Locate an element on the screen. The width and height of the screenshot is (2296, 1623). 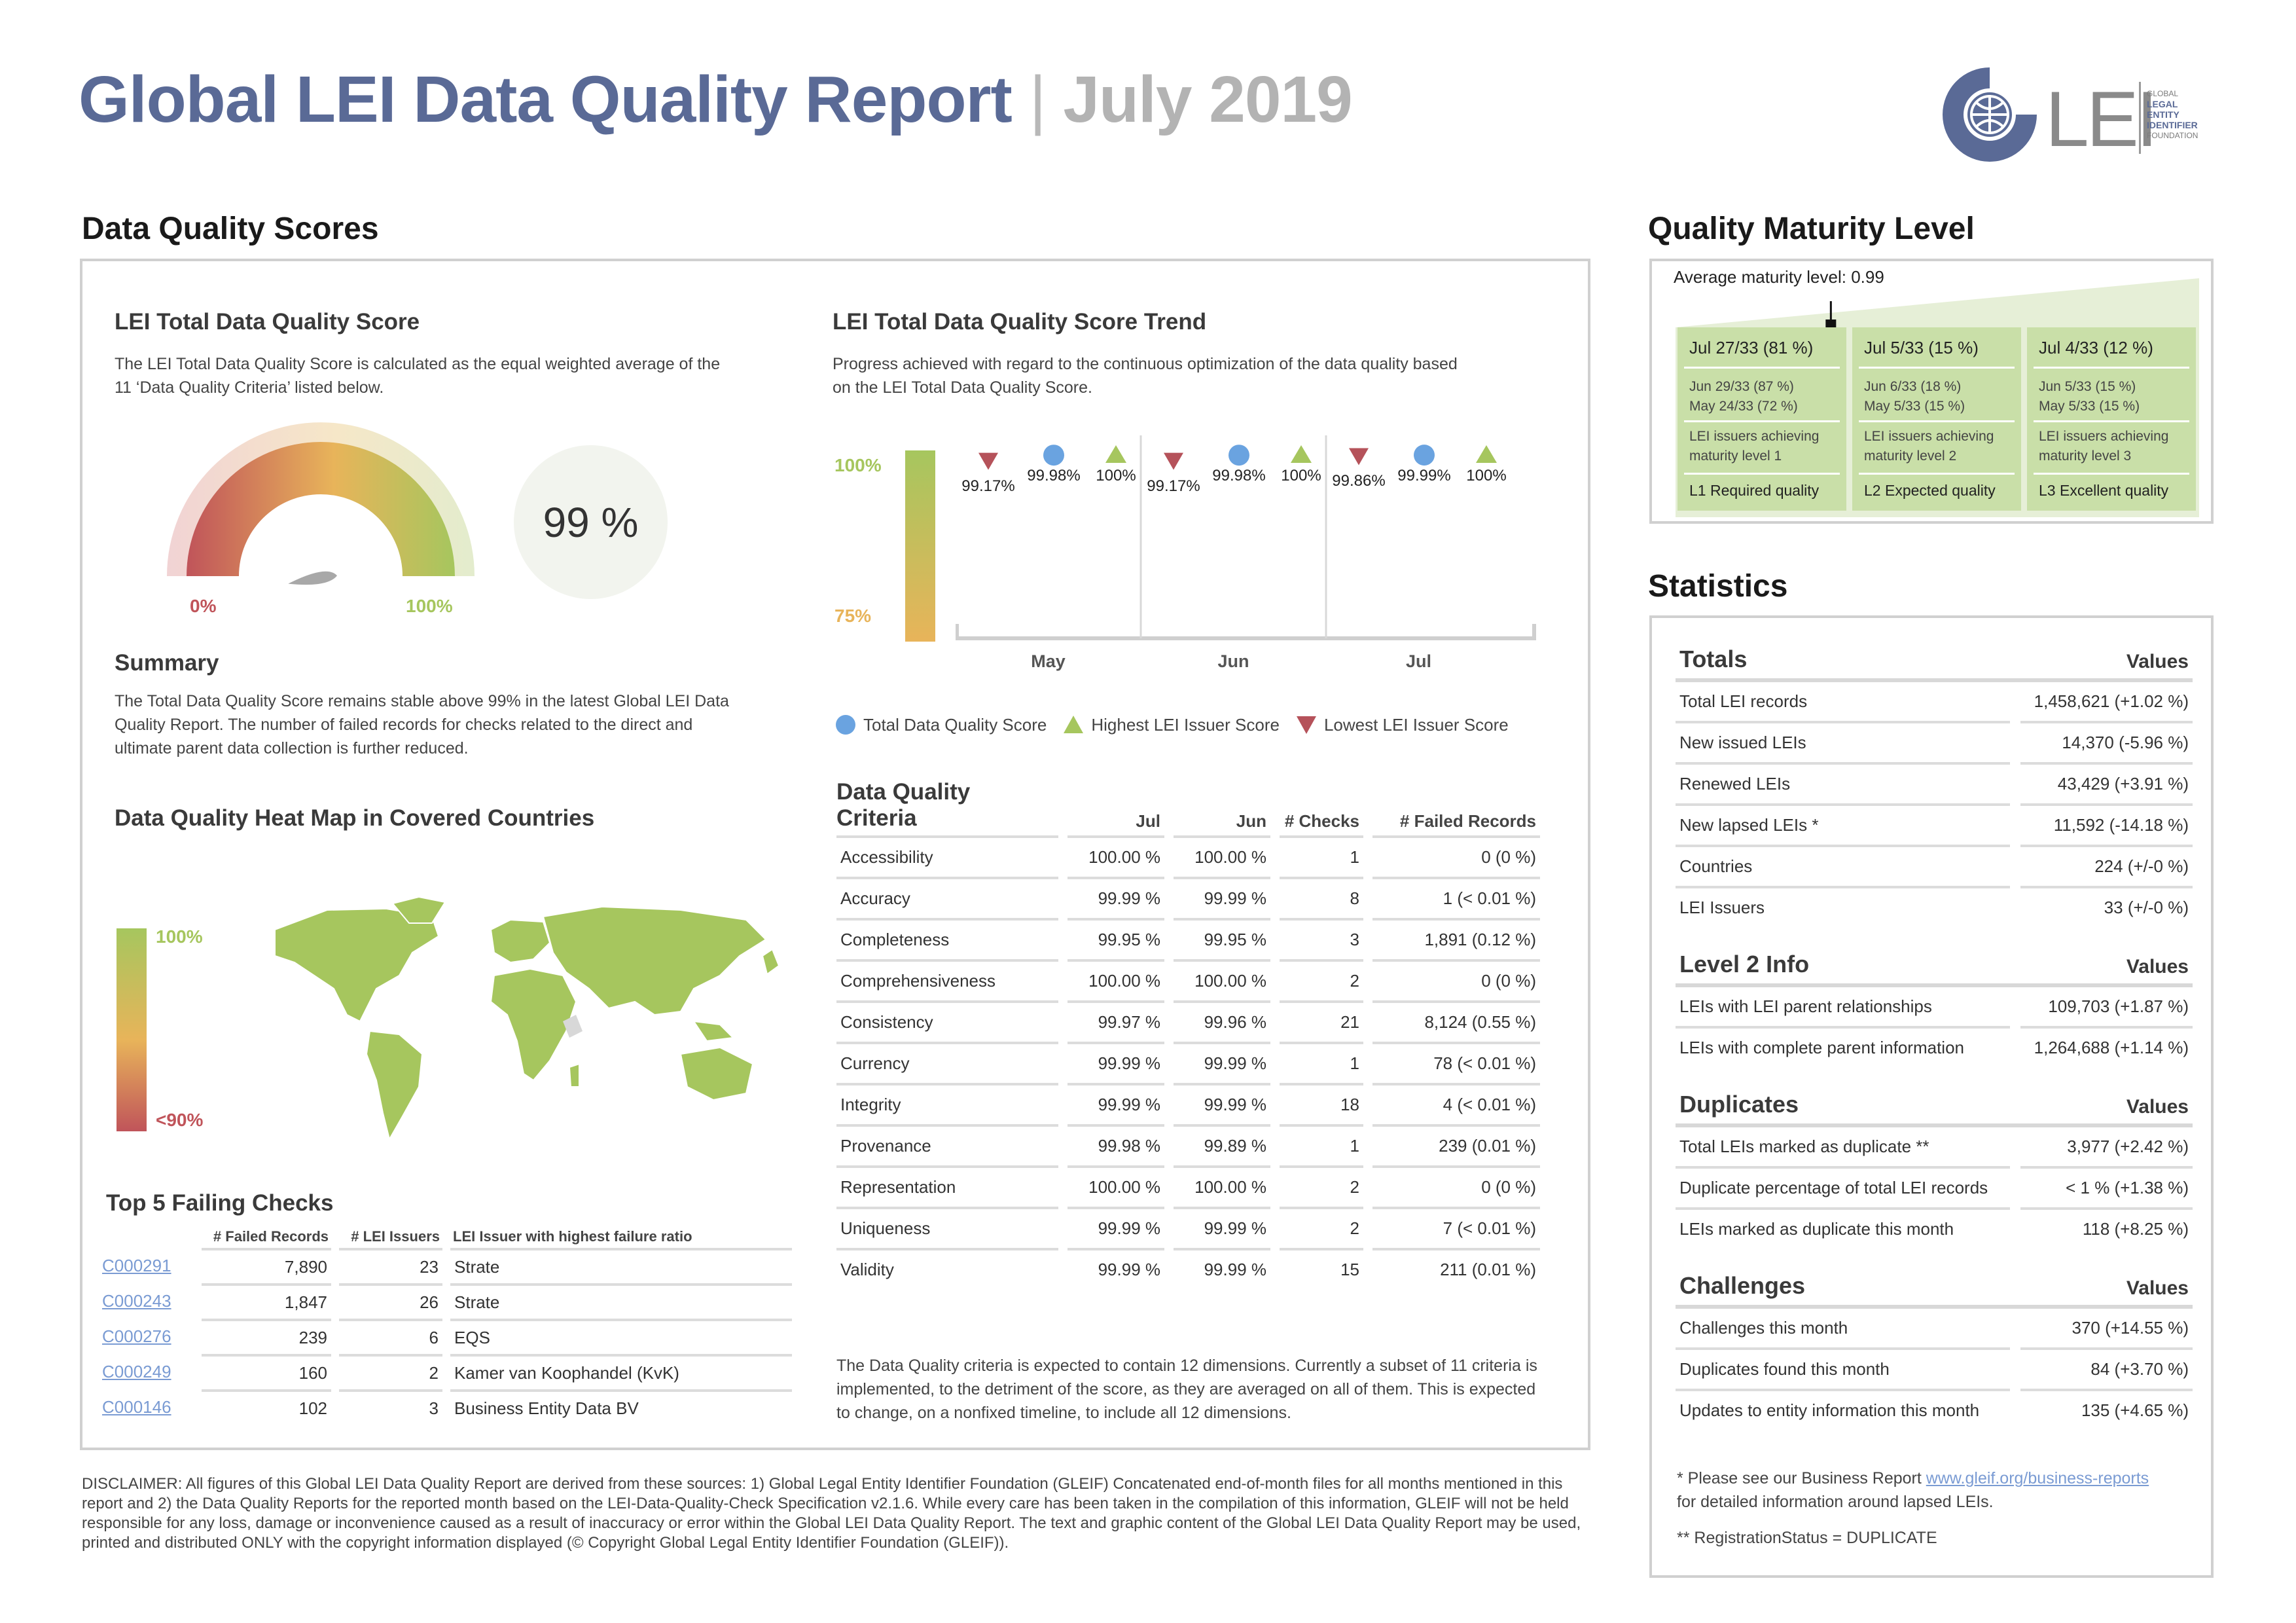
criteria-row: Accessibility 100.00 % 100.00 % 1 0 (0 %) is located at coordinates (1188, 856).